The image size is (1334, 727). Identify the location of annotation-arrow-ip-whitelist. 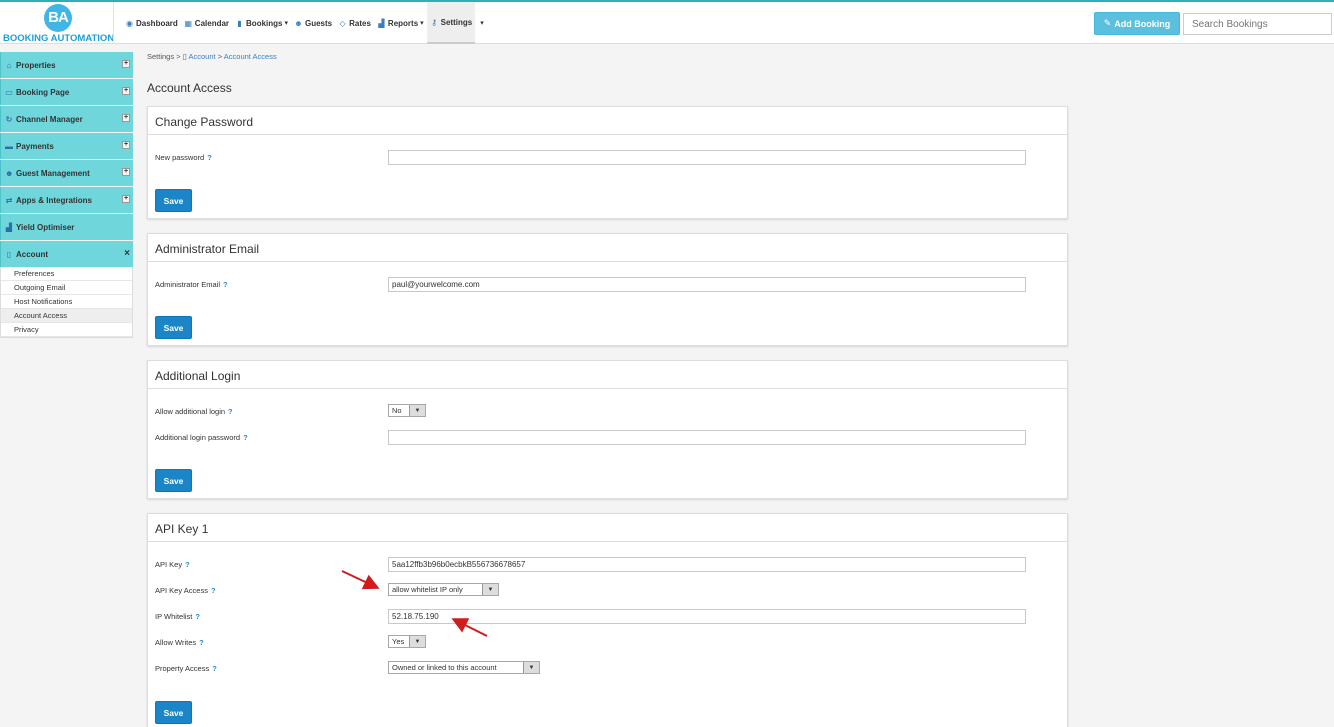
(469, 627).